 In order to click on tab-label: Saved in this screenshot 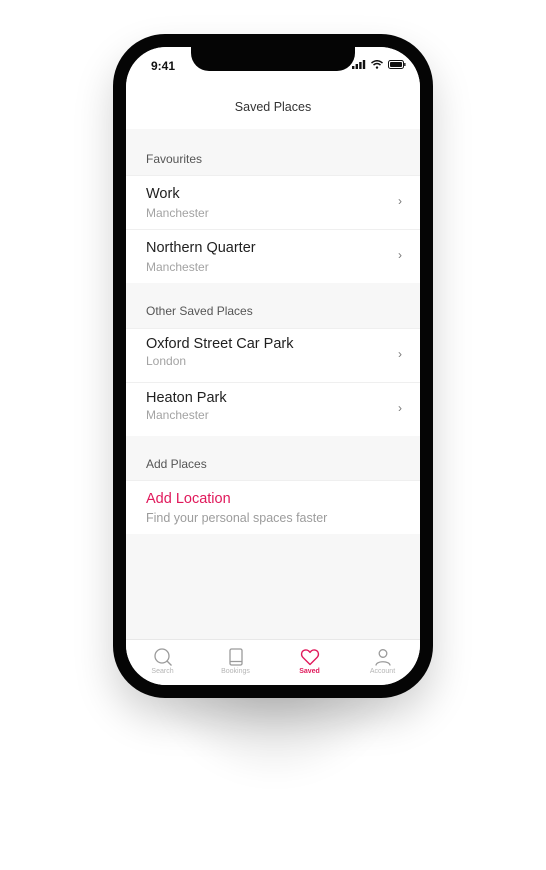, I will do `click(309, 671)`.